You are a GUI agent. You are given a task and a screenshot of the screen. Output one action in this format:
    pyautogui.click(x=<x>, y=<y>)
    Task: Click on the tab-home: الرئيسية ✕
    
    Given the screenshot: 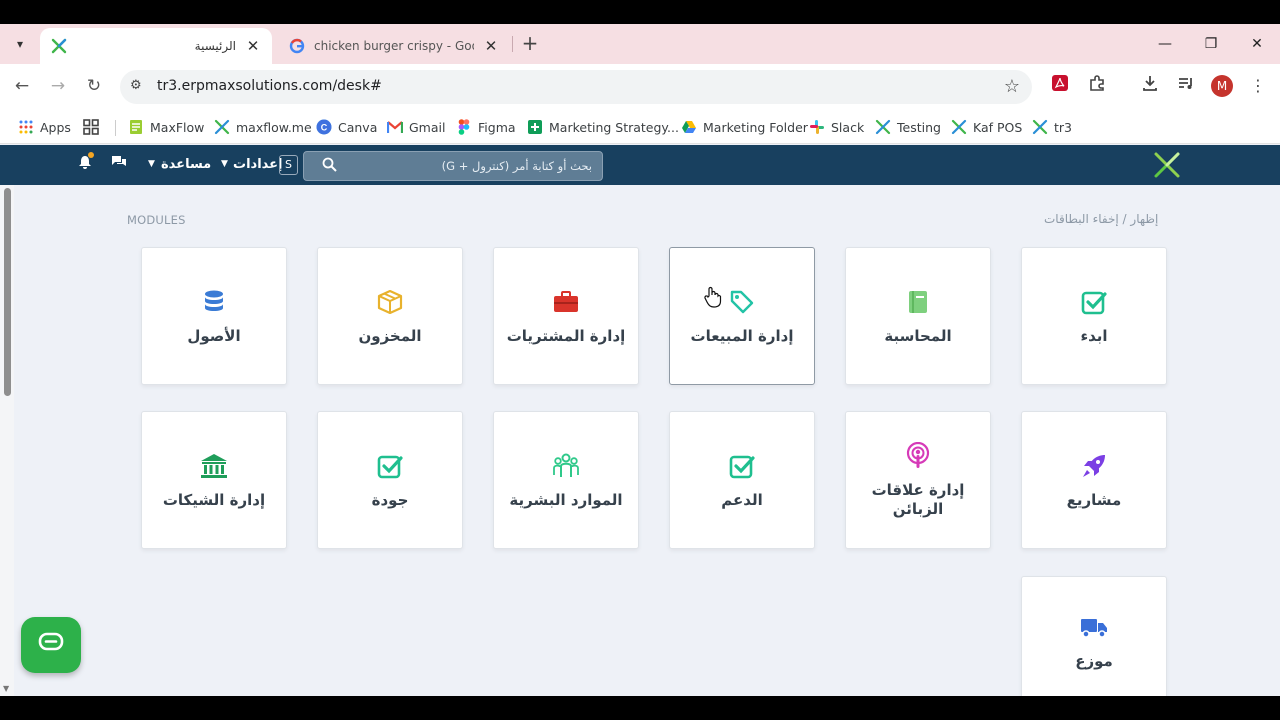 What is the action you would take?
    pyautogui.click(x=156, y=46)
    